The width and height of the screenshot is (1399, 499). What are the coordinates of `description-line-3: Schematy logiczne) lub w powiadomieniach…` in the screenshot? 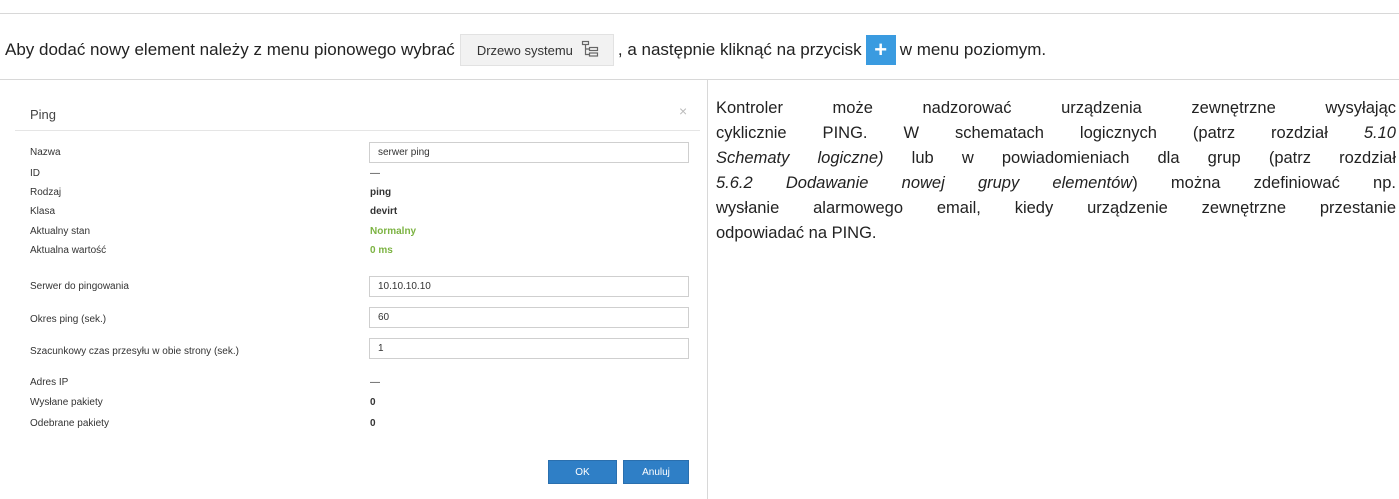 It's located at (1056, 158).